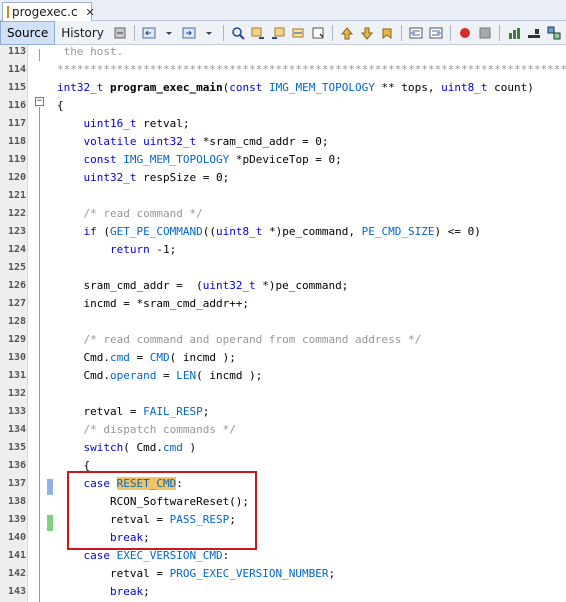 The width and height of the screenshot is (566, 602). What do you see at coordinates (16, 231) in the screenshot?
I see `line-number: 123` at bounding box center [16, 231].